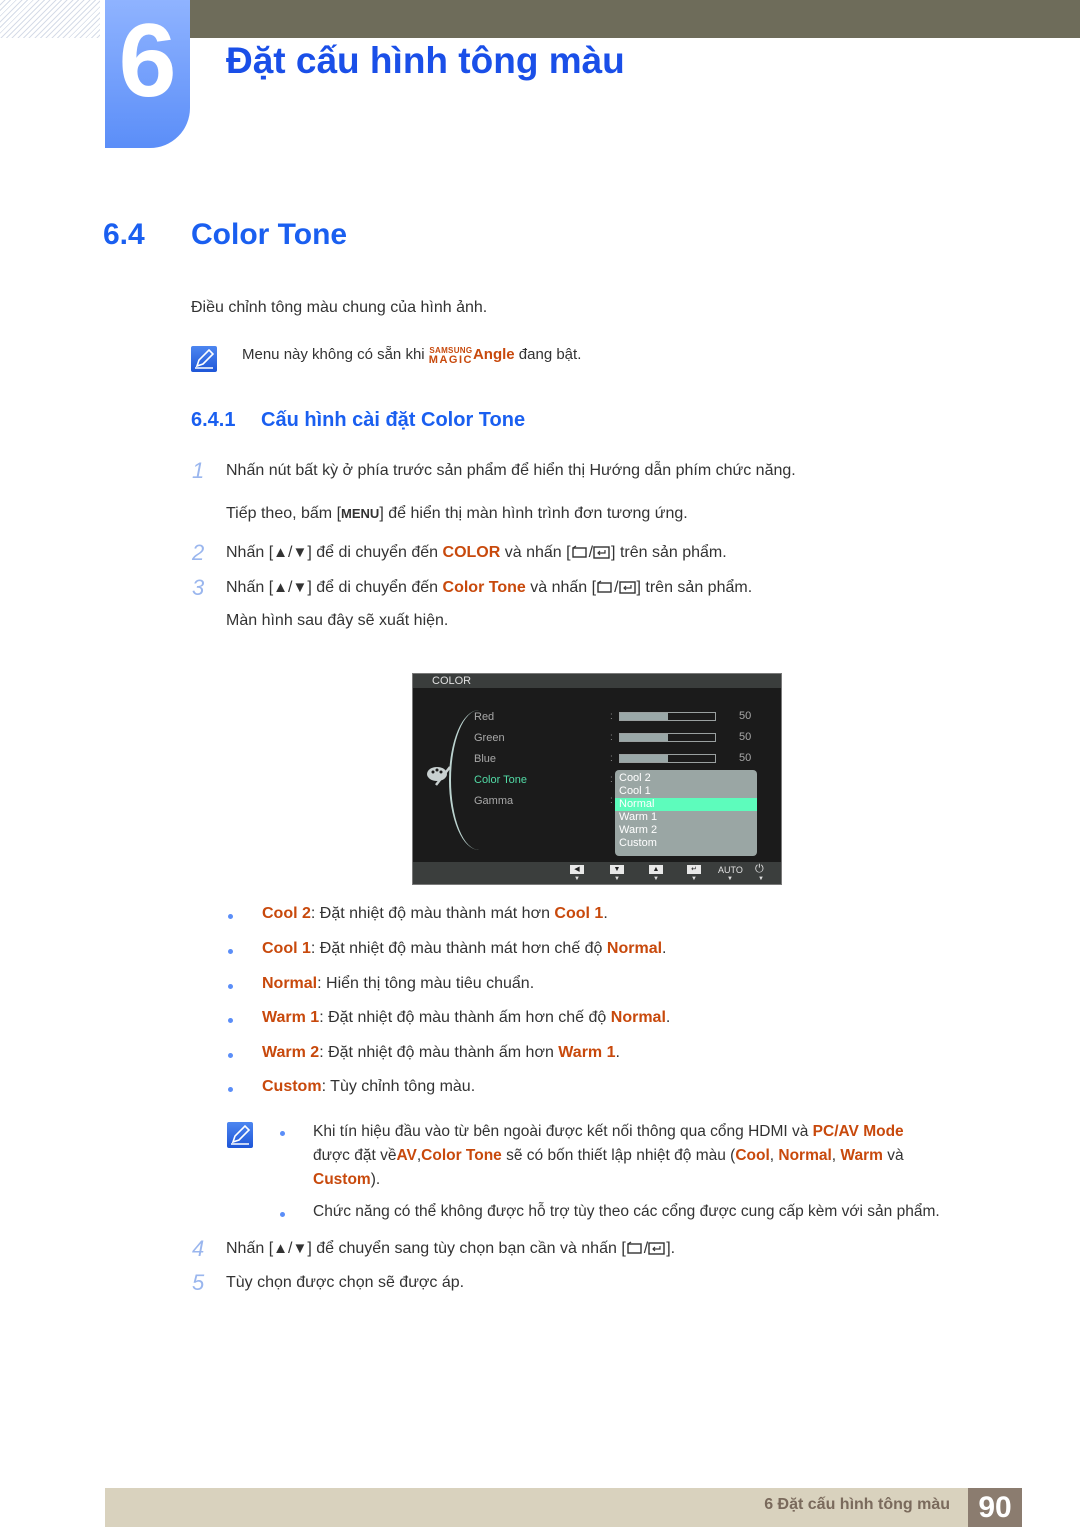 Image resolution: width=1080 pixels, height=1527 pixels. Describe the element at coordinates (450, 360) in the screenshot. I see `brand-magic: MAGIC` at that location.